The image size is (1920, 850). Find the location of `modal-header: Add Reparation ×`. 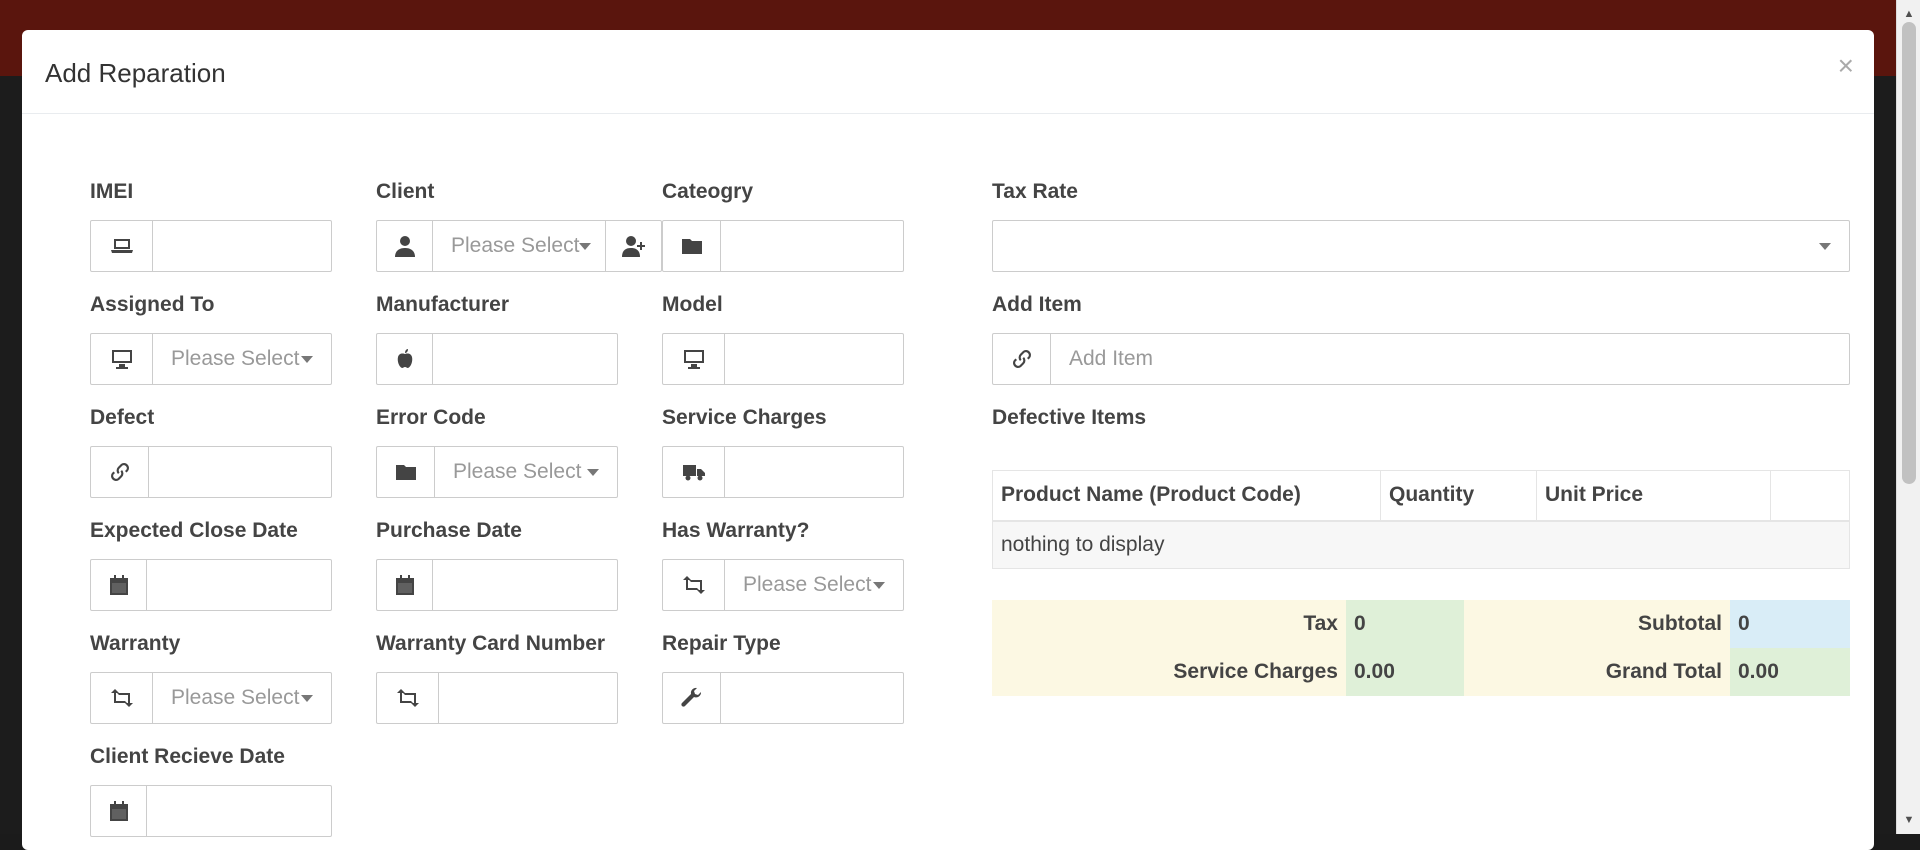

modal-header: Add Reparation × is located at coordinates (948, 72).